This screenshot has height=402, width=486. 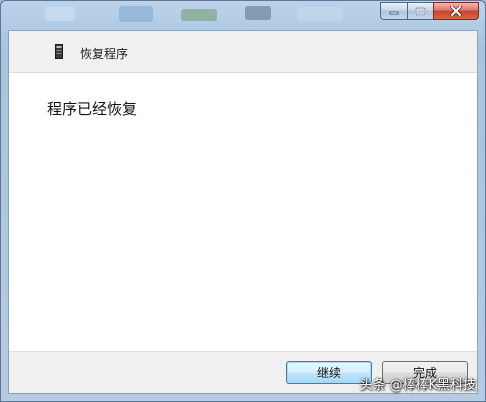 I want to click on dialog-title: 恢复程序, so click(x=104, y=54).